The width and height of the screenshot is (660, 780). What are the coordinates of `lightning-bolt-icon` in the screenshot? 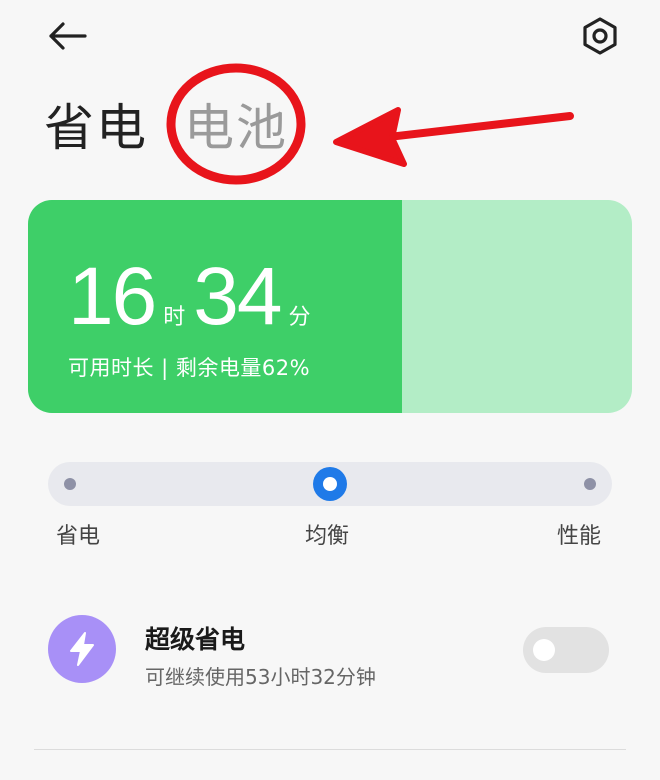 It's located at (82, 649).